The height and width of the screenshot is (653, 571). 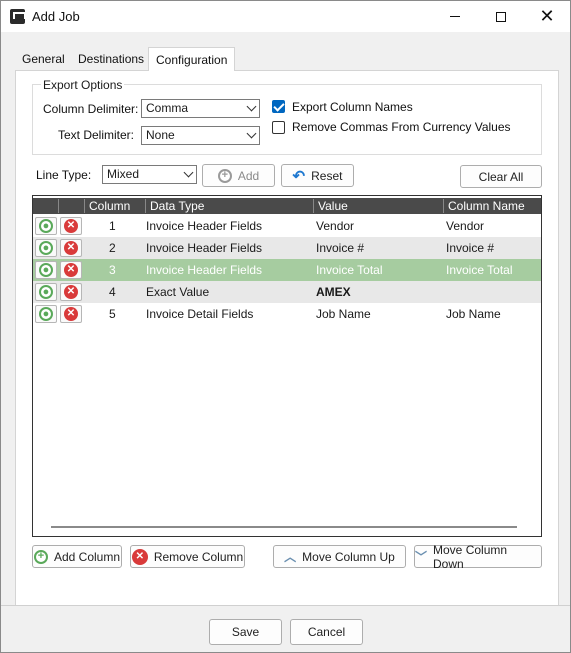 What do you see at coordinates (96, 135) in the screenshot?
I see `text-delimiter-label: Text Delimiter:` at bounding box center [96, 135].